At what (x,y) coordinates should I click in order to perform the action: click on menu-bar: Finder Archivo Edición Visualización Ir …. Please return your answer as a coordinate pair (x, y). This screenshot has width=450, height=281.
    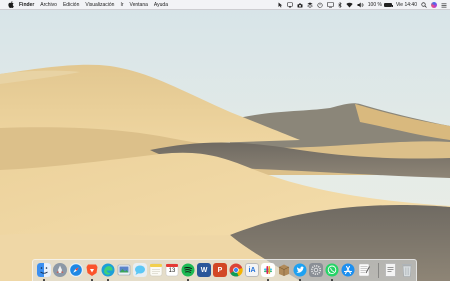
    Looking at the image, I should click on (225, 5).